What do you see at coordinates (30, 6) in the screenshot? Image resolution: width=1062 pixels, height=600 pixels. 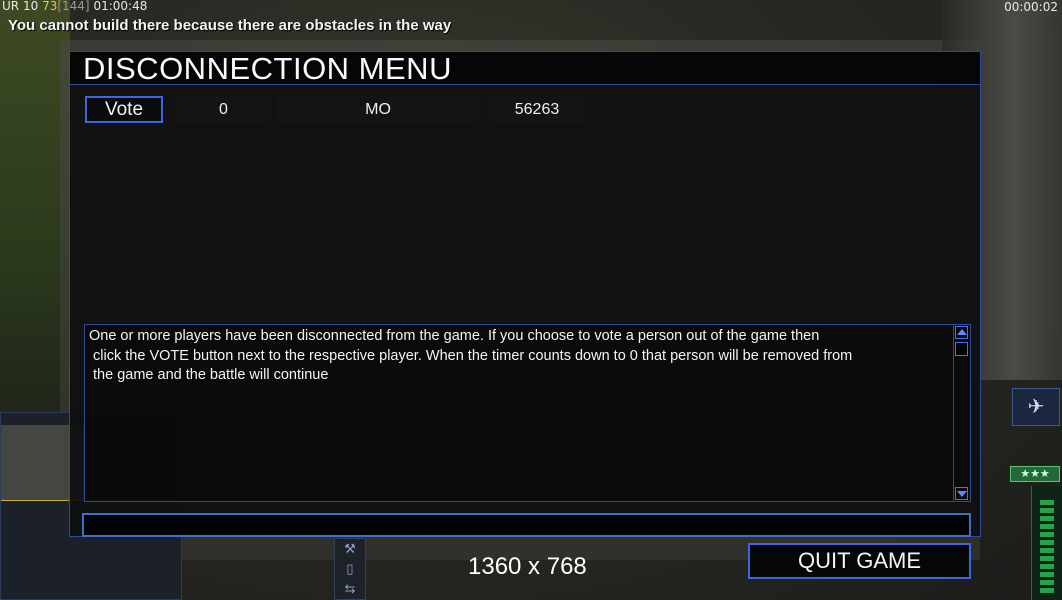 I see `hud-count: 10` at bounding box center [30, 6].